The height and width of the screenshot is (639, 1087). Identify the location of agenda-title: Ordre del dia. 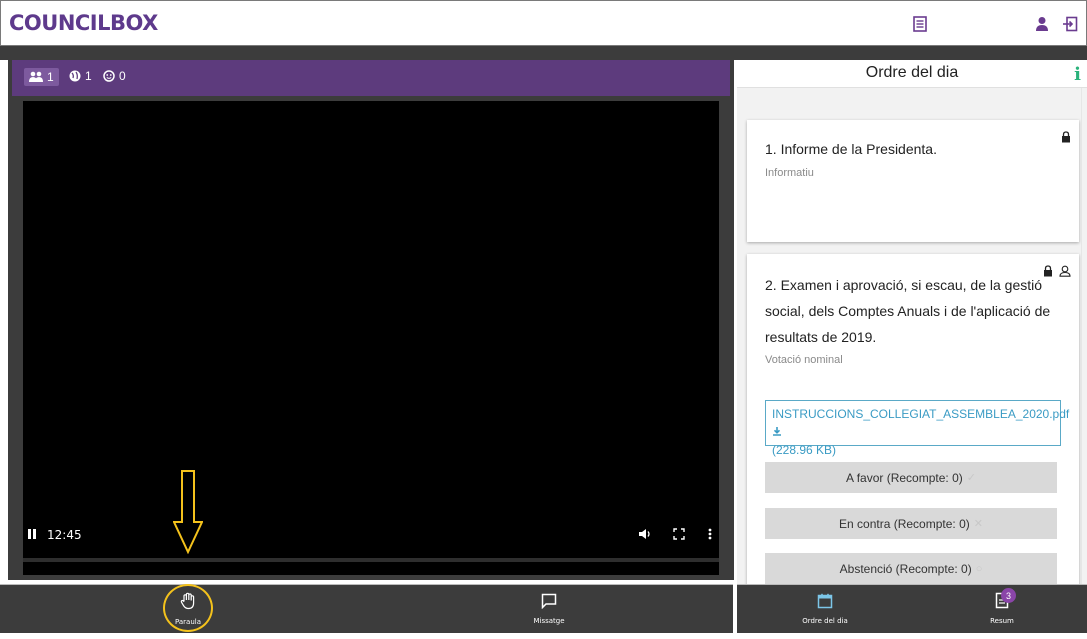
(912, 72).